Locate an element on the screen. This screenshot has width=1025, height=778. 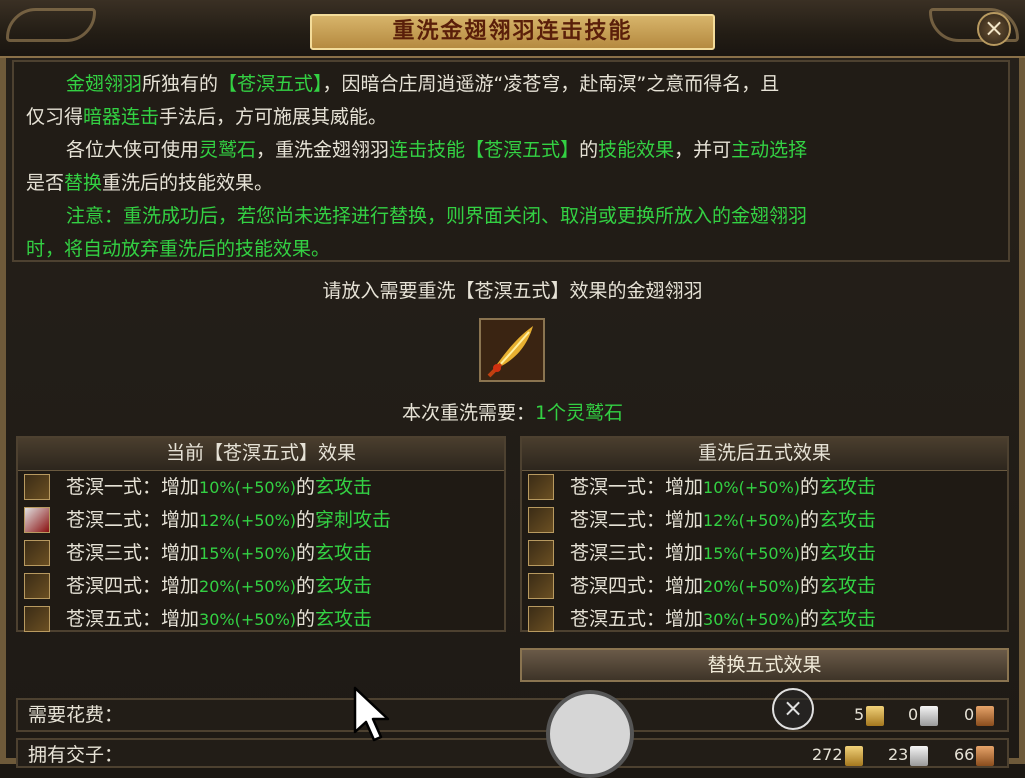
reroll-cost: 本次重洗需要：1个灵鹫石 is located at coordinates (512, 411).